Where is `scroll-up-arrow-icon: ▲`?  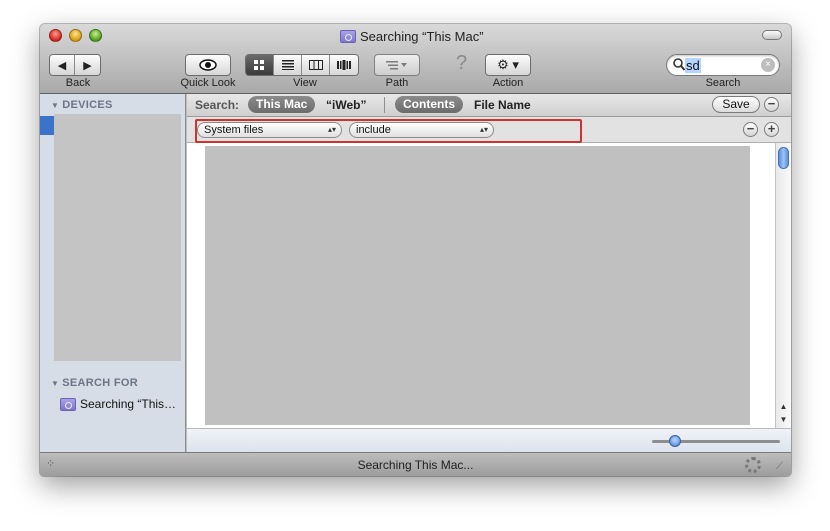 scroll-up-arrow-icon: ▲ is located at coordinates (783, 407).